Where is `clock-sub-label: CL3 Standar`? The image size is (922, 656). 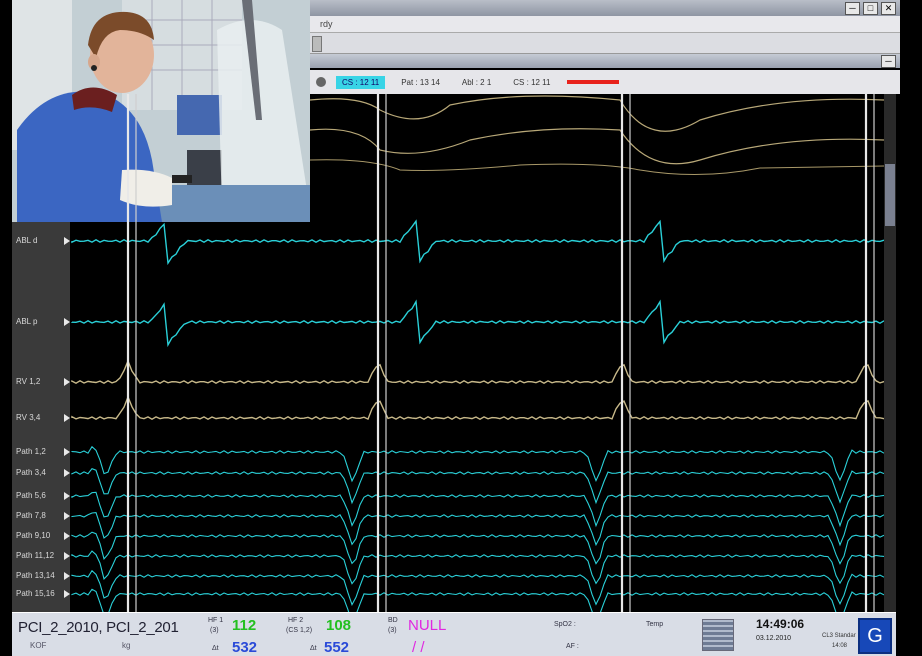
clock-sub-label: CL3 Standar is located at coordinates (839, 636).